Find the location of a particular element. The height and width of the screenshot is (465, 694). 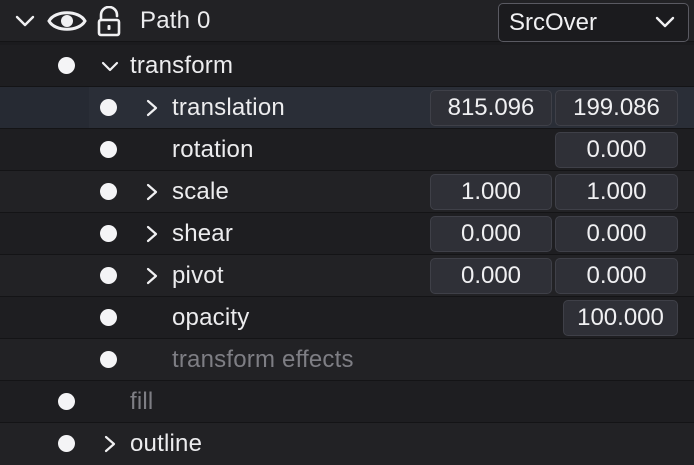

outline-label: outline is located at coordinates (166, 443).